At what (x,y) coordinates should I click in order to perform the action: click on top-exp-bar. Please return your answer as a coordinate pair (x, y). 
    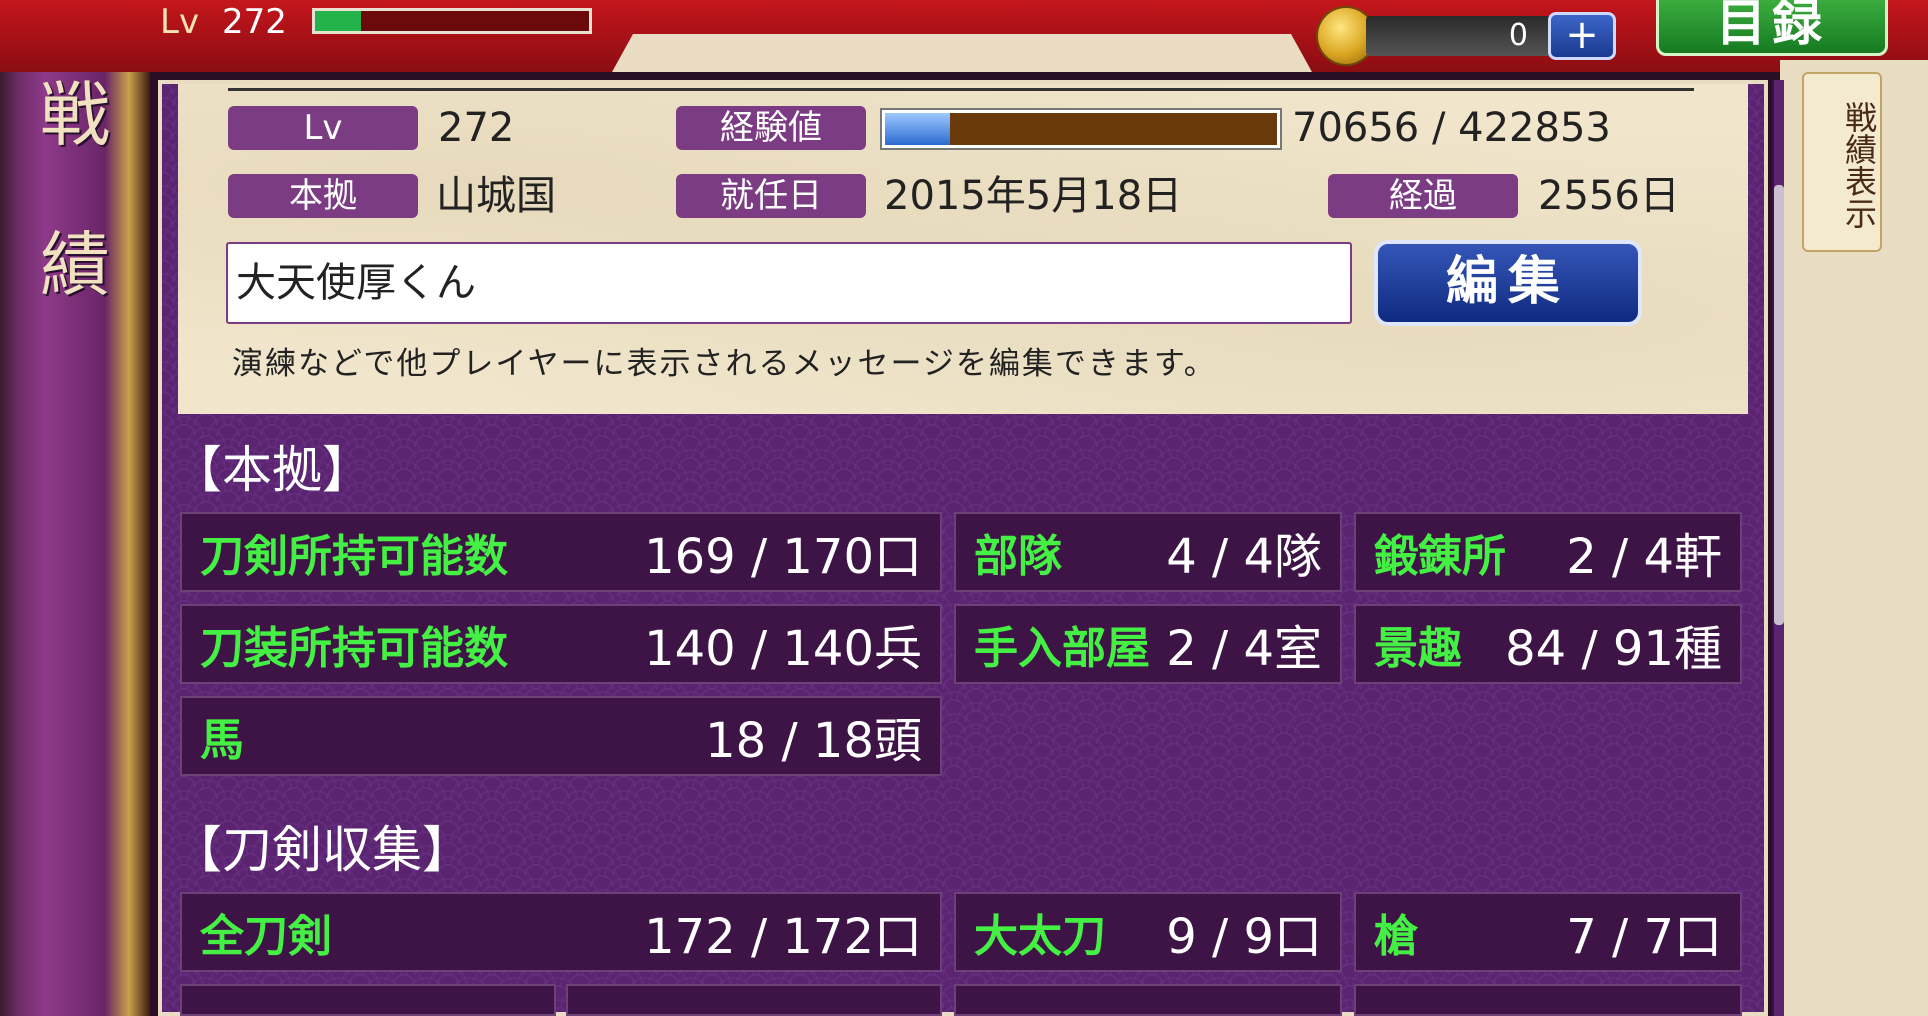
    Looking at the image, I should click on (452, 21).